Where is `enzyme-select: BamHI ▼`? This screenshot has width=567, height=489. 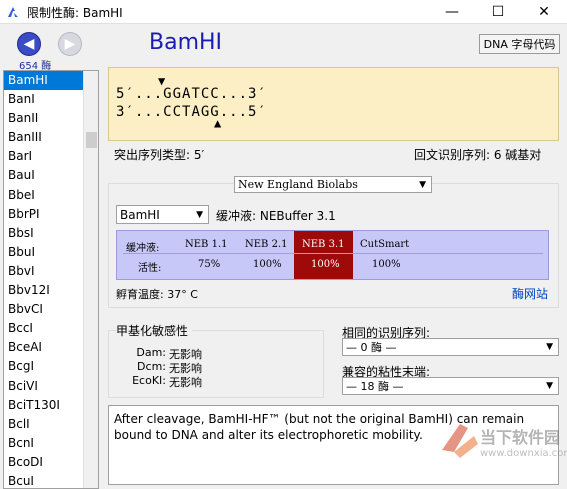 enzyme-select: BamHI ▼ is located at coordinates (162, 214).